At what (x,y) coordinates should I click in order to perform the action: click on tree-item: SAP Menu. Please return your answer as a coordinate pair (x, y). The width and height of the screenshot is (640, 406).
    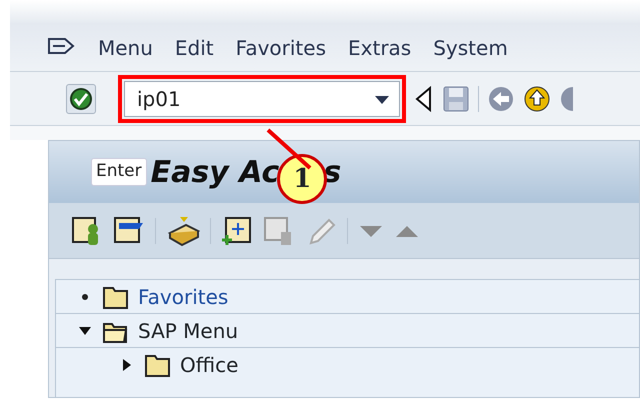
    Looking at the image, I should click on (188, 331).